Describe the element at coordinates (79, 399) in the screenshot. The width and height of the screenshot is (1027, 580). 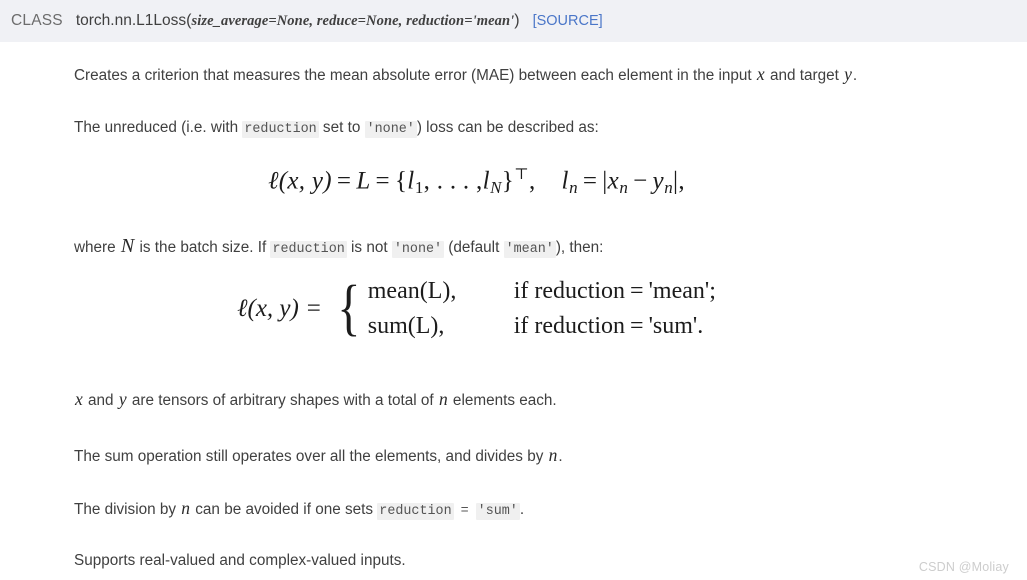
I see `math-var-x-2: x` at that location.